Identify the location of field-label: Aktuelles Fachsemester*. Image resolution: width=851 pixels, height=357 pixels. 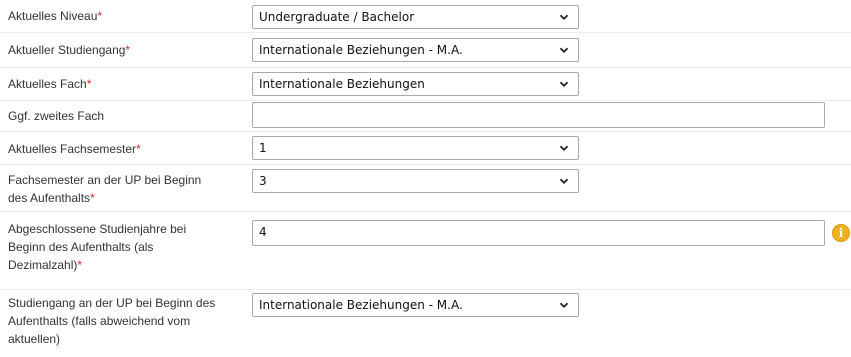
(120, 149).